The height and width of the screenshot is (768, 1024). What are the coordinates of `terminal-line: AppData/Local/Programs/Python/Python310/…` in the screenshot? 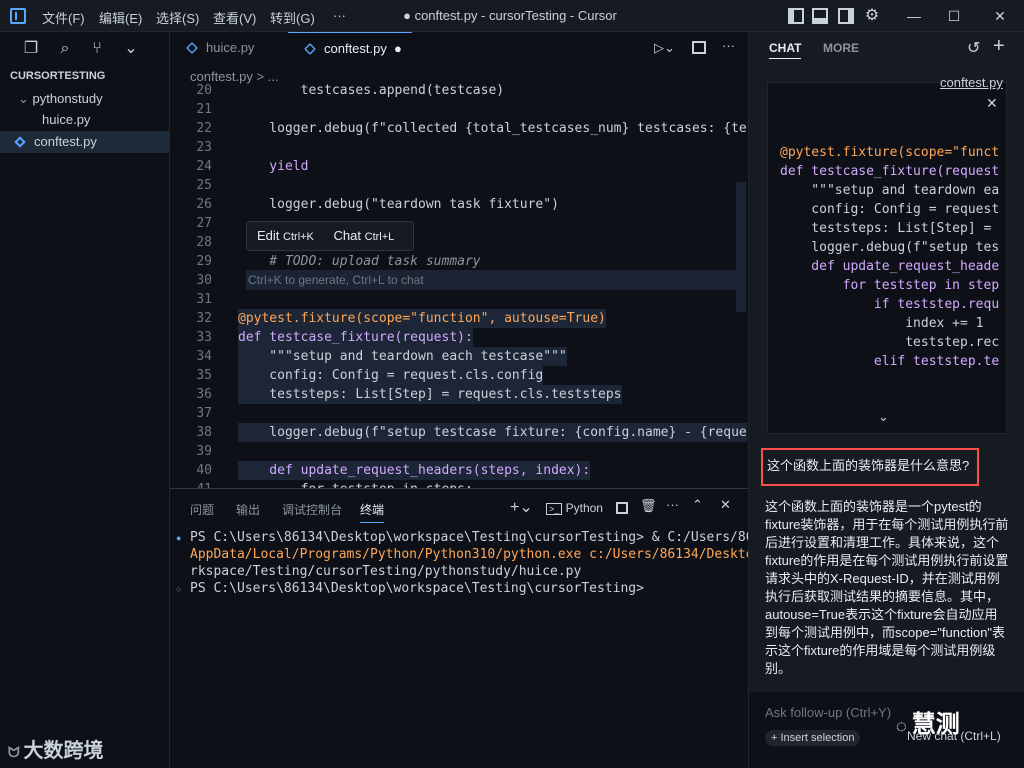 It's located at (487, 554).